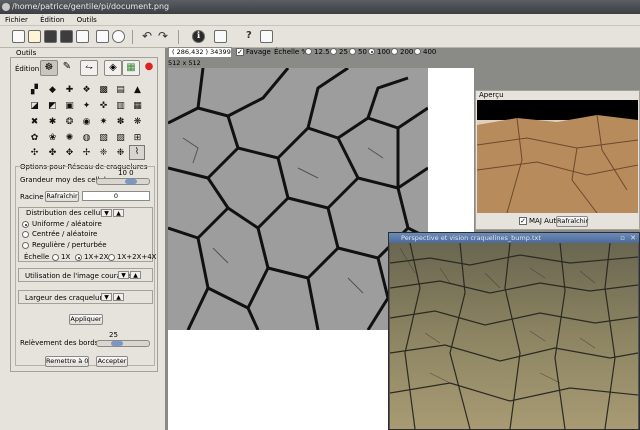 The height and width of the screenshot is (430, 640). What do you see at coordinates (78, 257) in the screenshot?
I see `echelle-2x-radio` at bounding box center [78, 257].